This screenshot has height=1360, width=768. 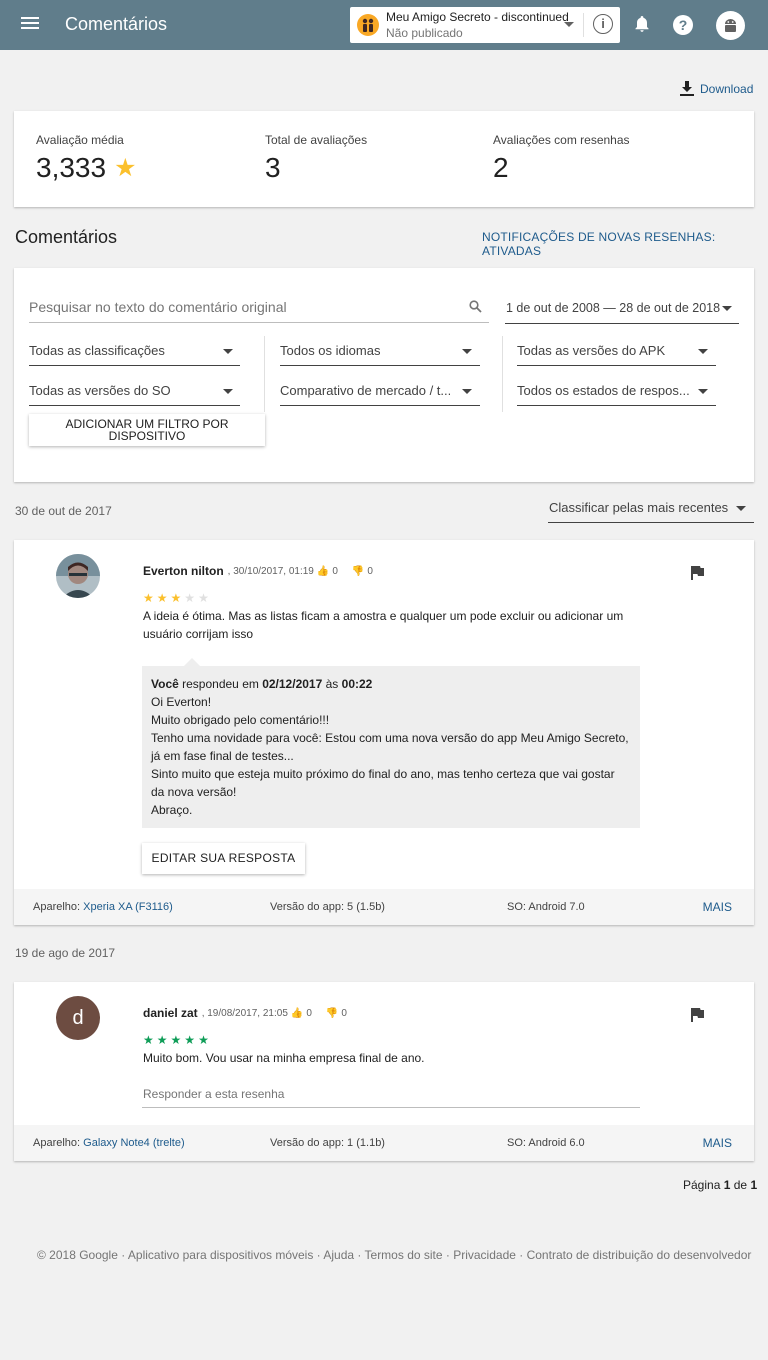 I want to click on review-author-line: daniel zat , 19/08/2017, 21:05 👍 0 👎 0, so click(x=245, y=1013).